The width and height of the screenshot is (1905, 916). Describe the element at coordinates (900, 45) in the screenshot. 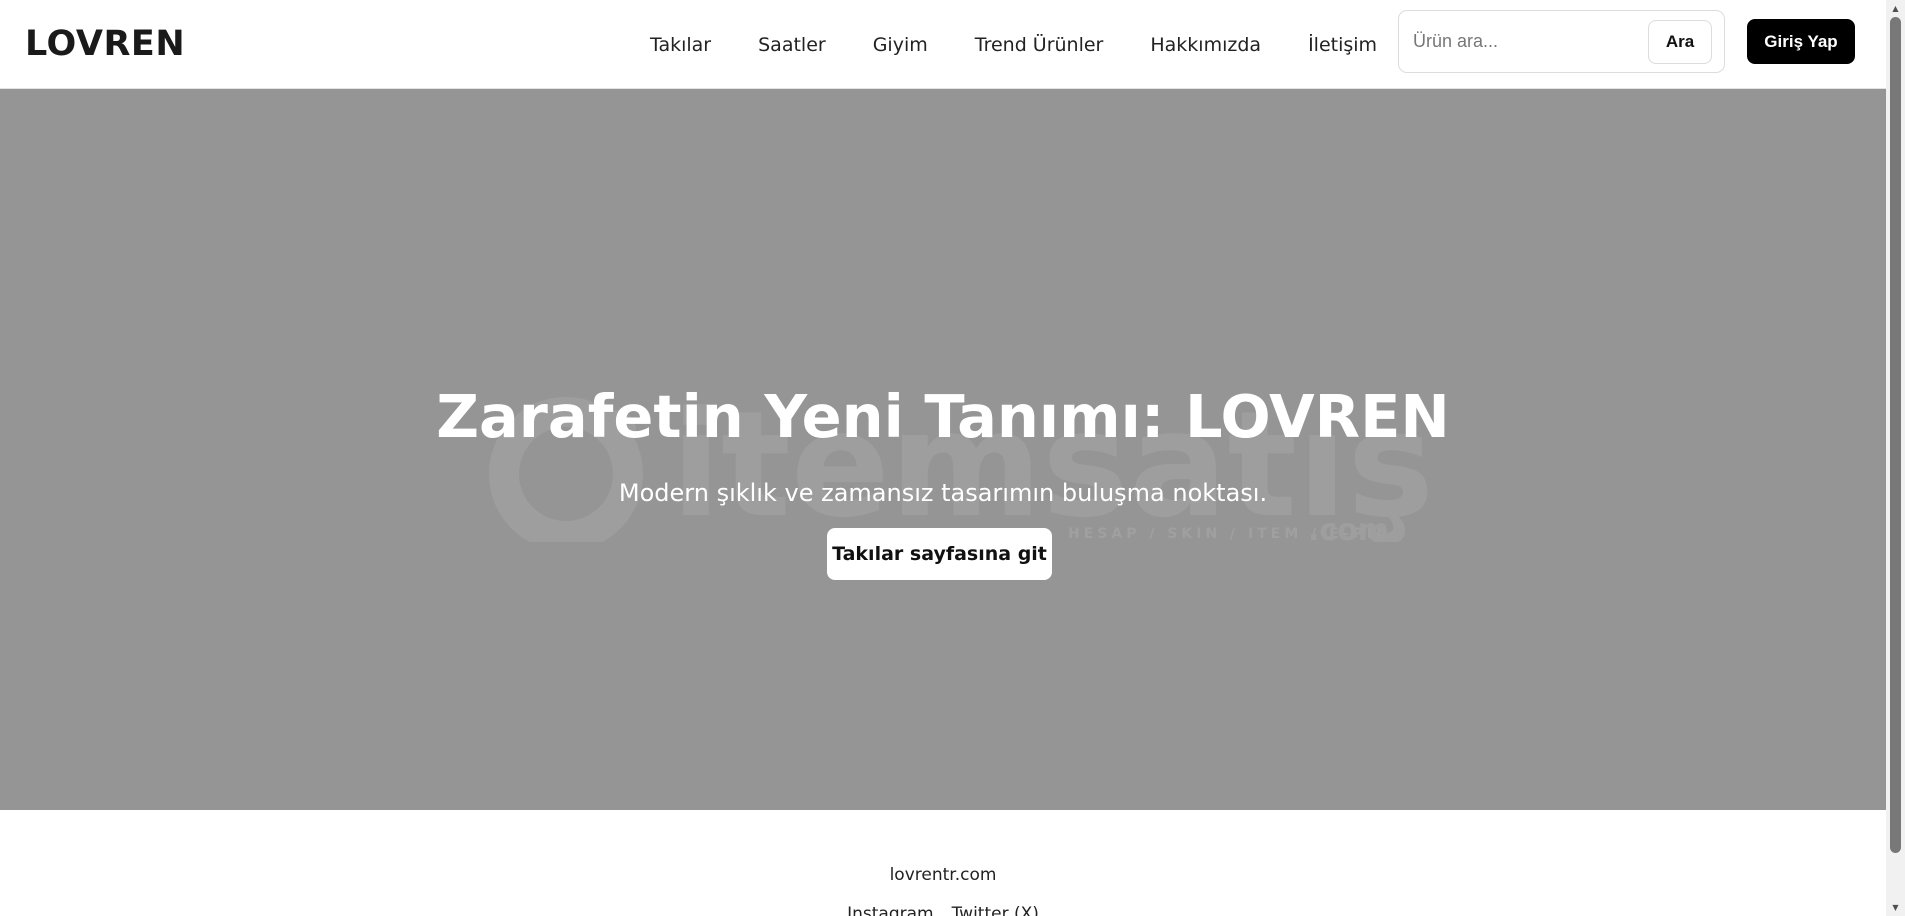

I see `nav-item-giyim: Giyim` at that location.